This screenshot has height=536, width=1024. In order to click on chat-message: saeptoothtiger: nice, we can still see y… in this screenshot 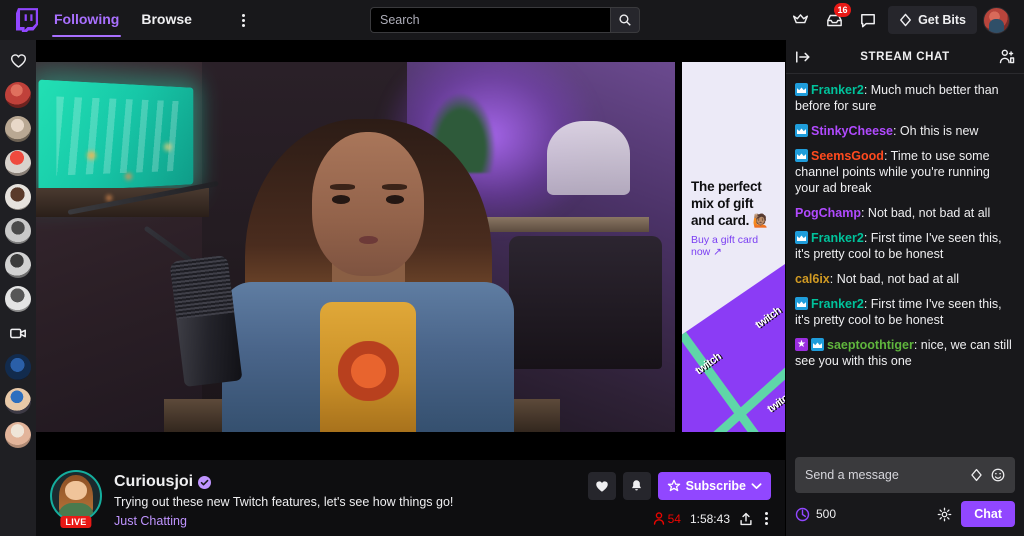, I will do `click(905, 353)`.